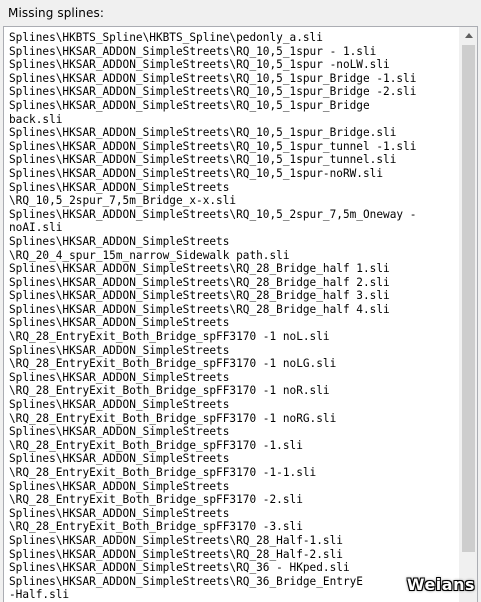 The width and height of the screenshot is (481, 602). I want to click on spline-path-line: back.sli, so click(36, 119).